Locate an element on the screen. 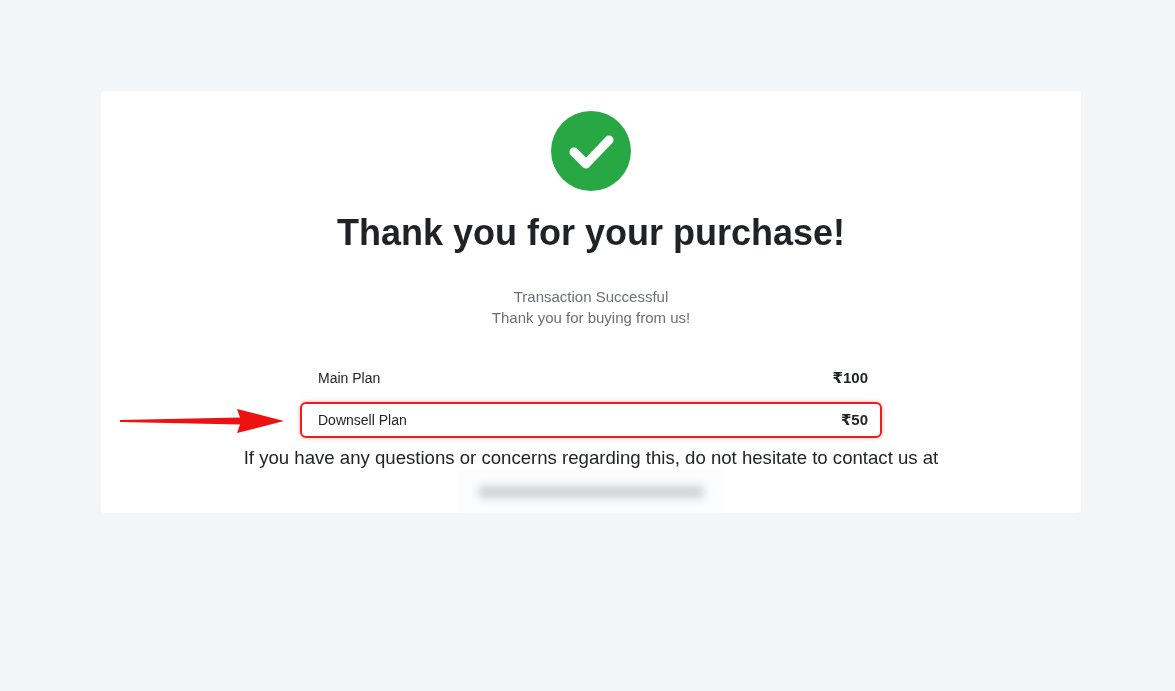  plan-price: ₹100 is located at coordinates (850, 378).